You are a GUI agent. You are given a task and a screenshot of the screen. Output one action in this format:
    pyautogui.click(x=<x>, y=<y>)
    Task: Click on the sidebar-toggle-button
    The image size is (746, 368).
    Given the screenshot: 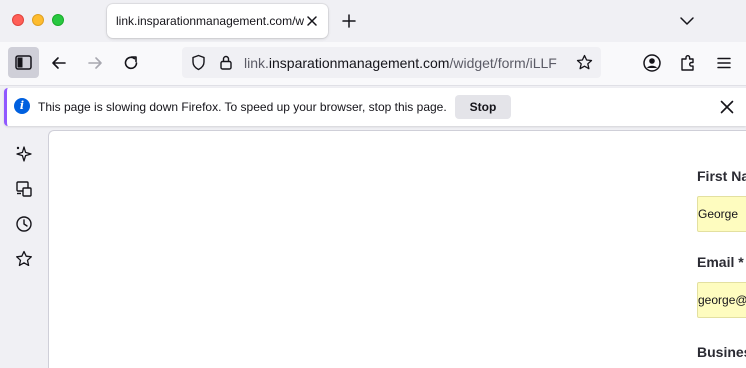 What is the action you would take?
    pyautogui.click(x=23, y=62)
    